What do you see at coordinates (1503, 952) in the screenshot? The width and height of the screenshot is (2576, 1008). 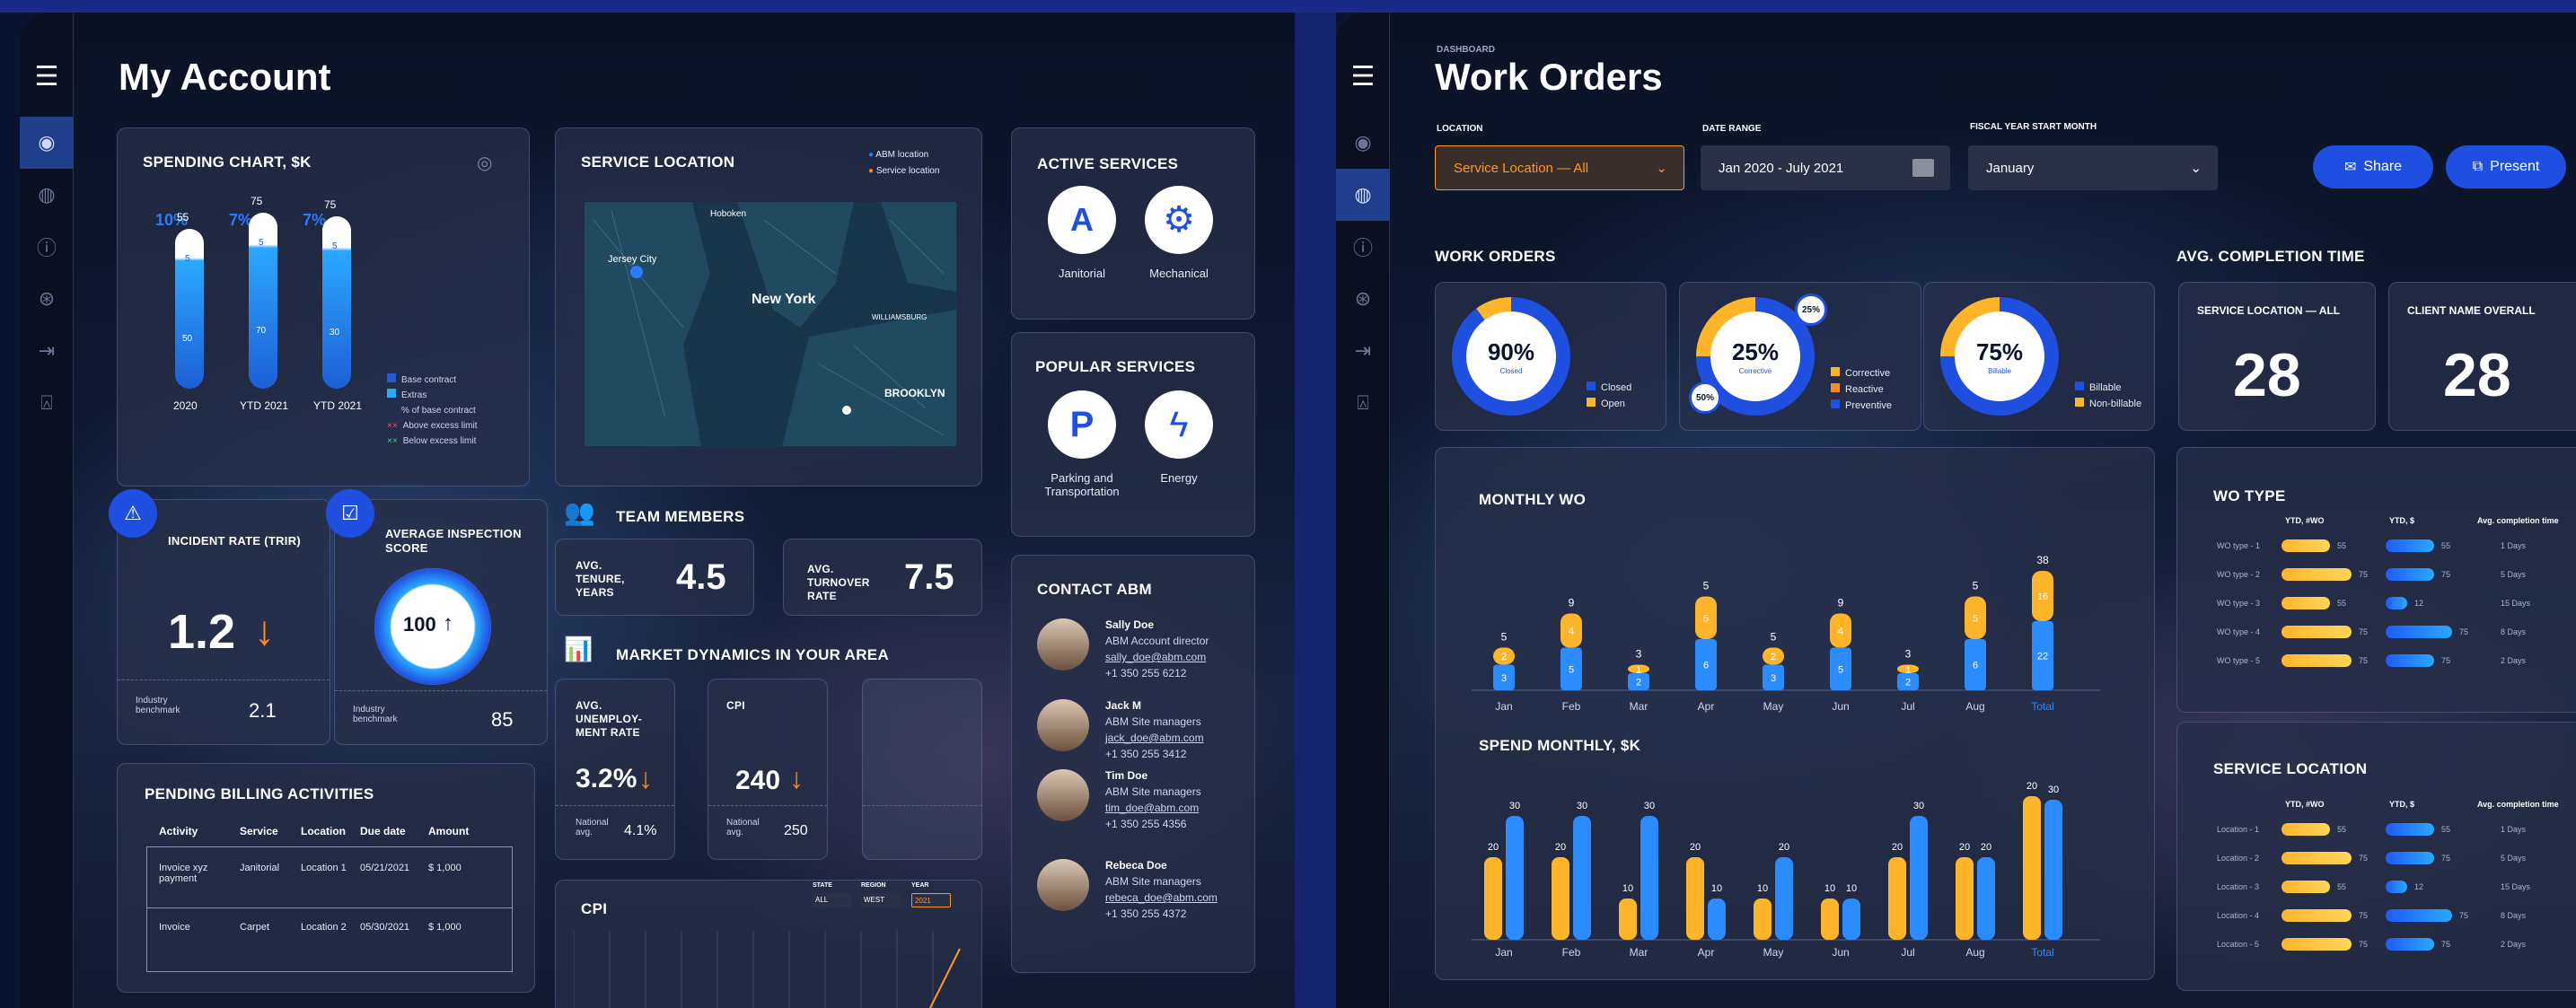 I see `x-label: Jan` at bounding box center [1503, 952].